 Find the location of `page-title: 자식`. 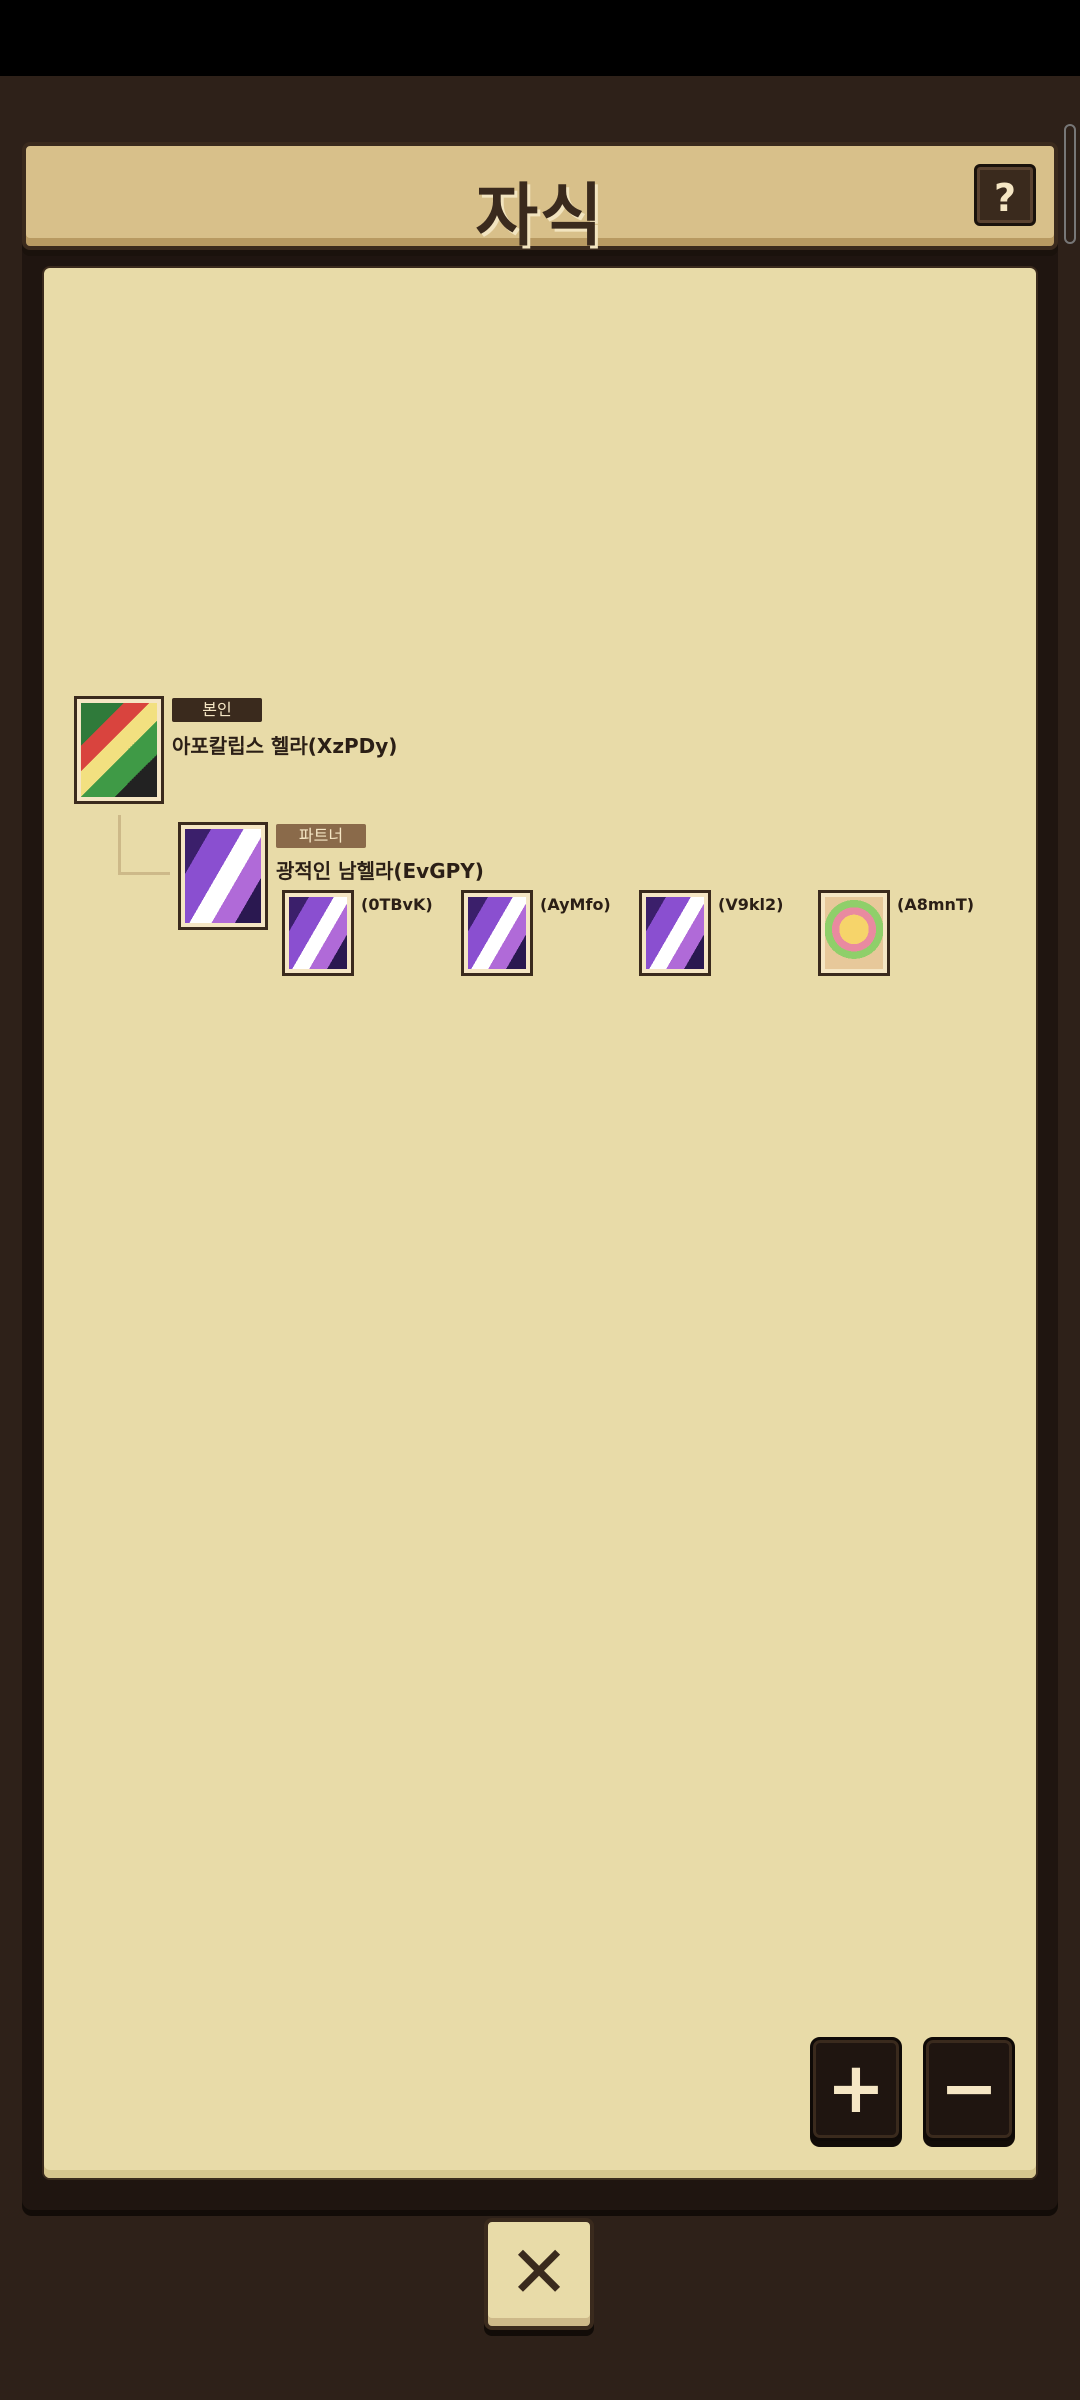

page-title: 자식 is located at coordinates (540, 216).